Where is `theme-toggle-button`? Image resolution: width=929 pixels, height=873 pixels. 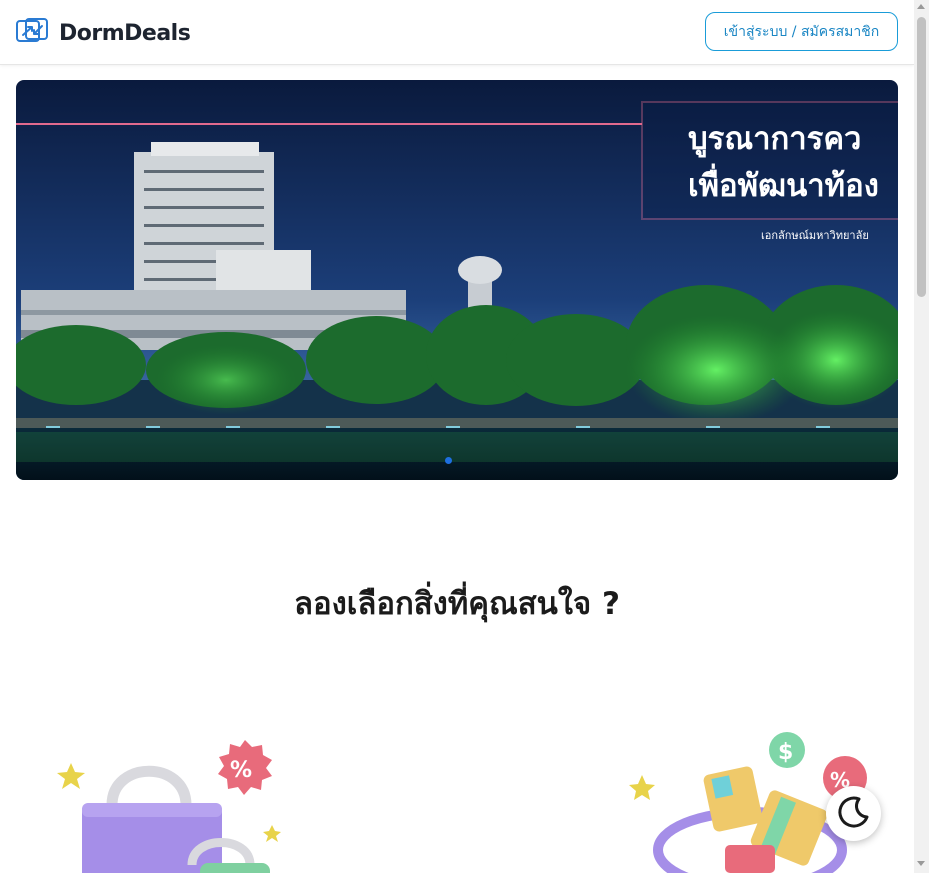 theme-toggle-button is located at coordinates (853, 813).